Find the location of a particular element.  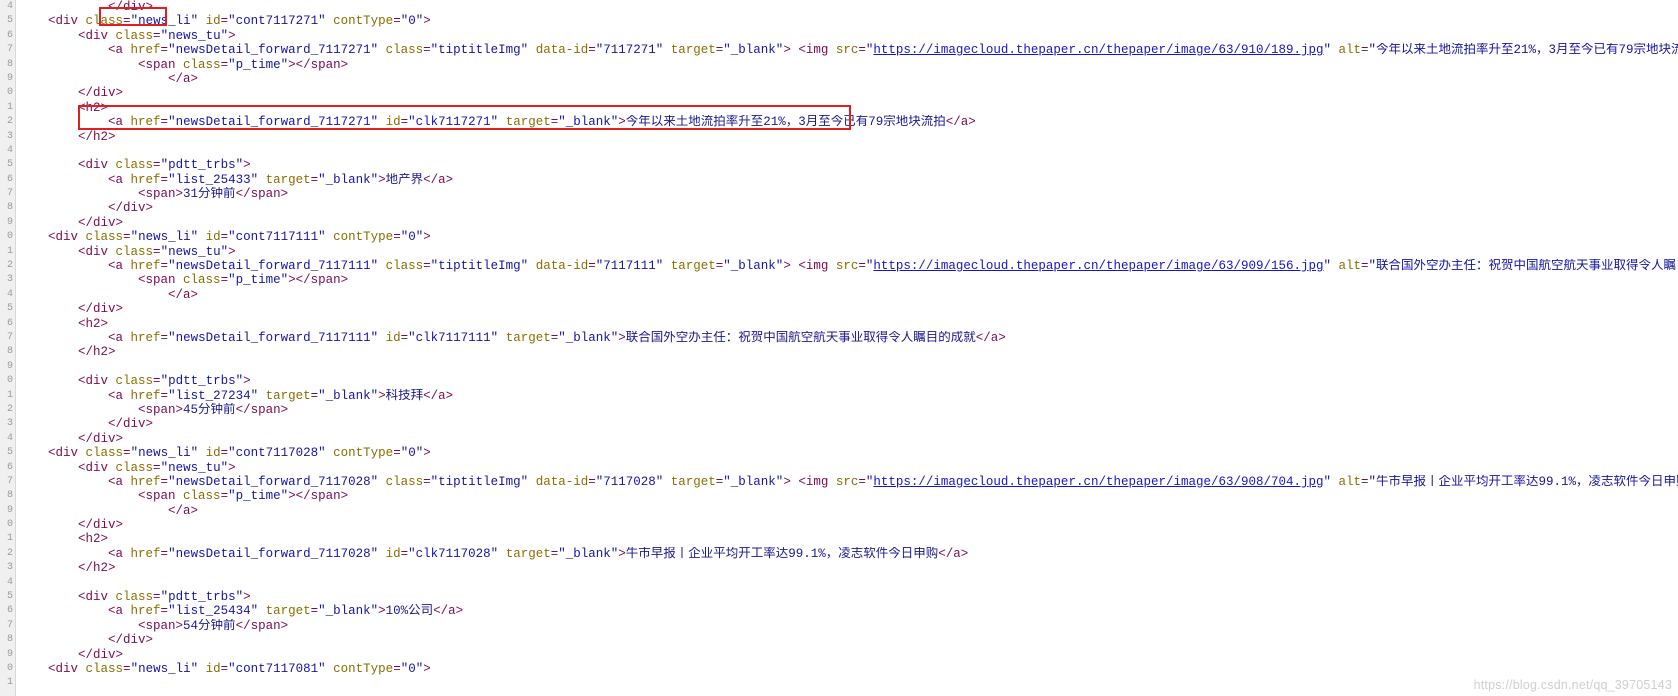

code-line: <span>45分钟前</span> is located at coordinates (213, 409).